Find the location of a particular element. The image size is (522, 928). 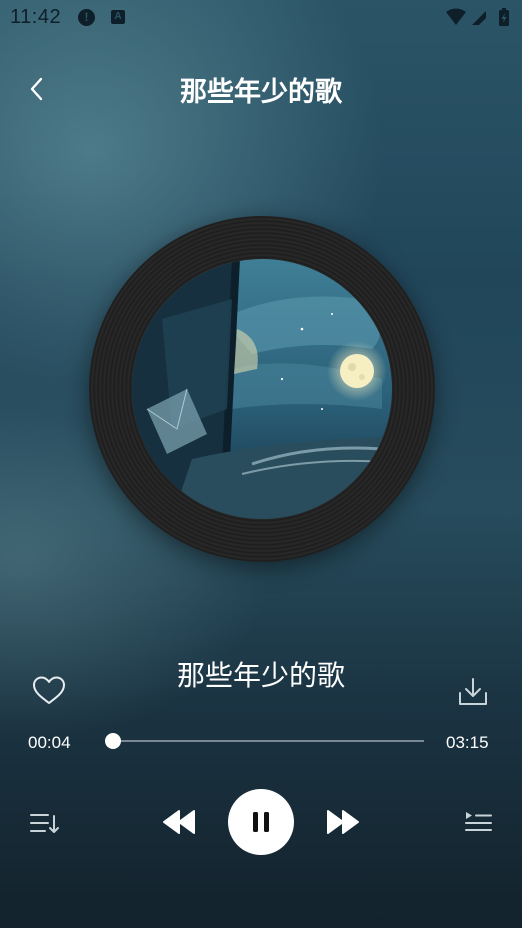

next-button is located at coordinates (343, 822).